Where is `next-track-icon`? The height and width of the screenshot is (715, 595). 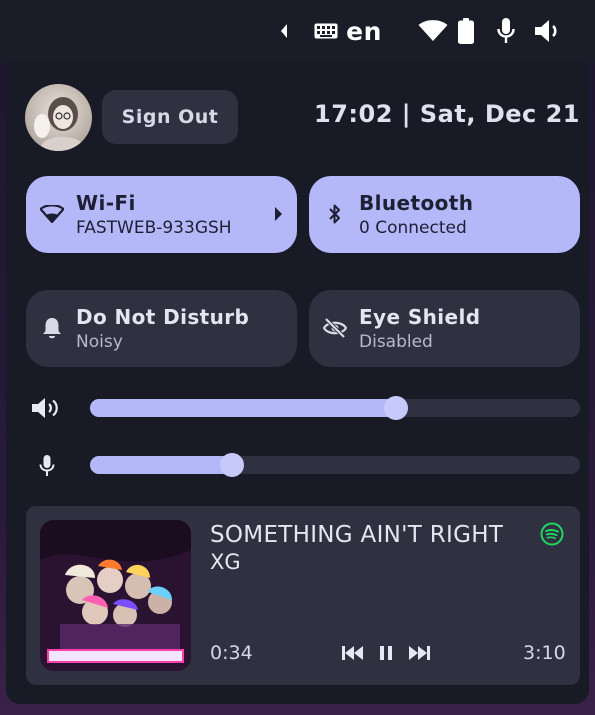 next-track-icon is located at coordinates (419, 653).